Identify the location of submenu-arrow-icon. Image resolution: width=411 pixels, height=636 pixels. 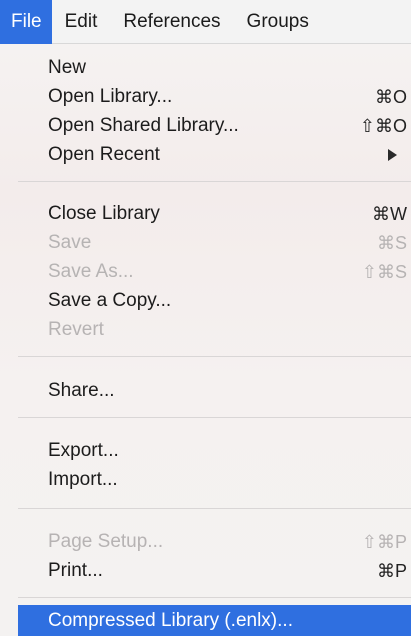
(392, 155).